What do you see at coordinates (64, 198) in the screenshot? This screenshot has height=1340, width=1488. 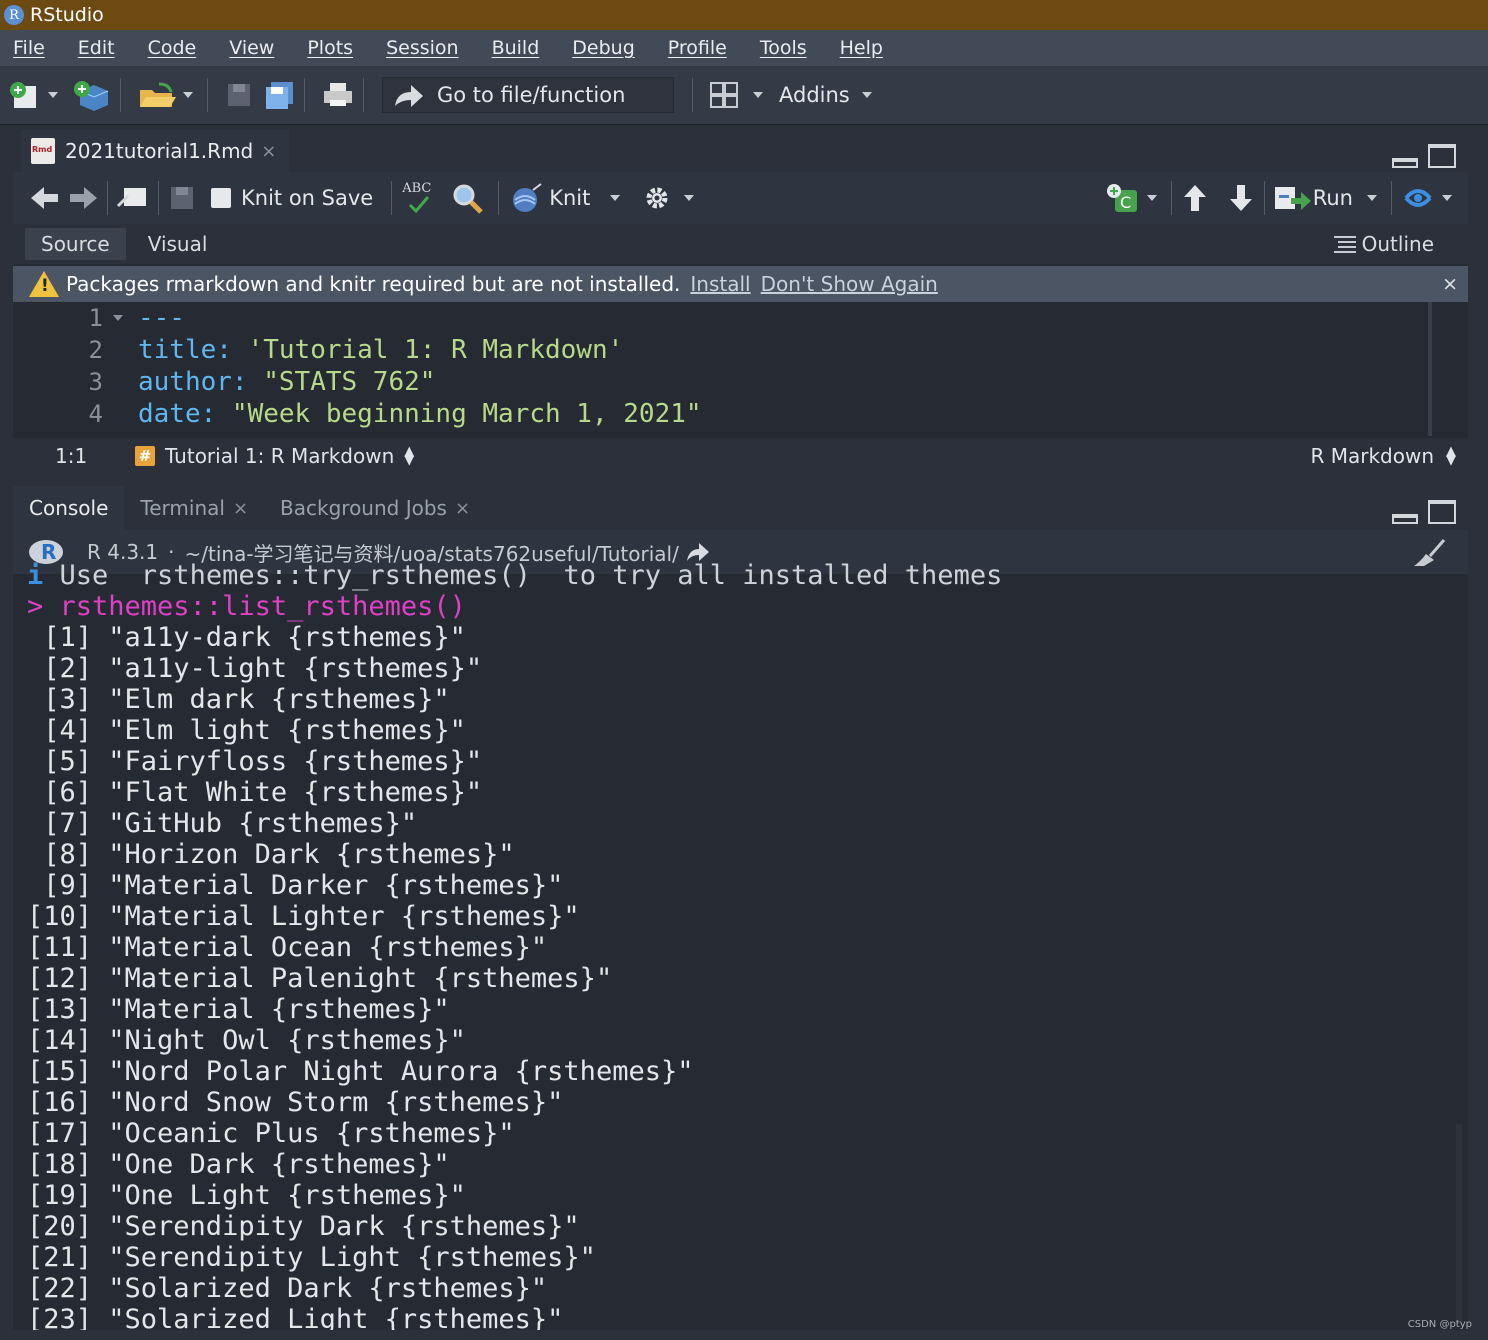 I see `back-forward-icon` at bounding box center [64, 198].